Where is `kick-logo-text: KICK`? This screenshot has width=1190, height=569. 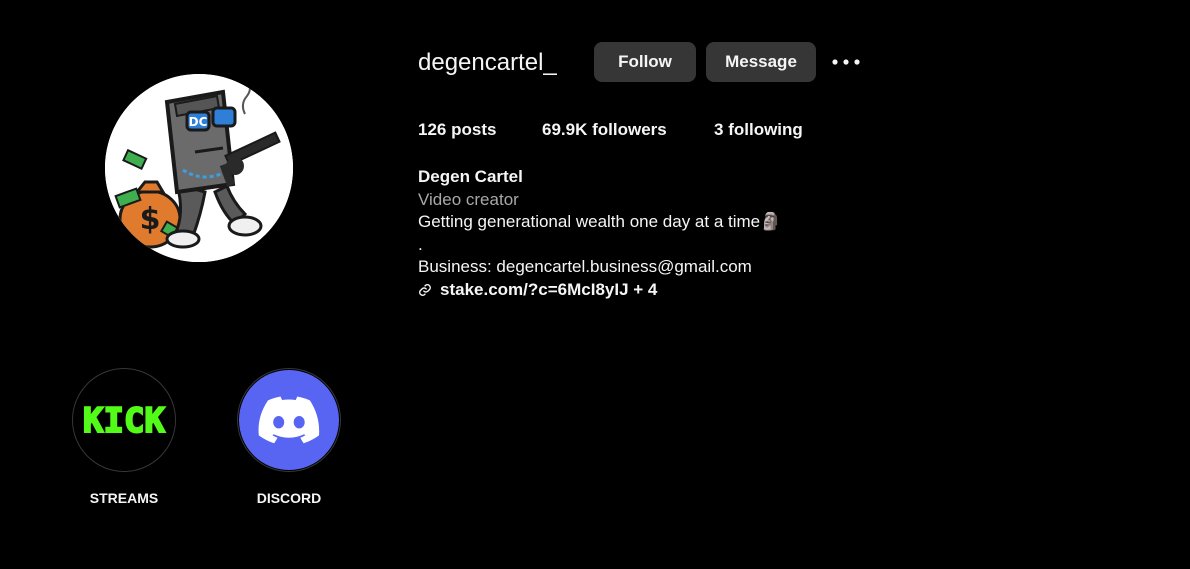
kick-logo-text: KICK is located at coordinates (124, 421).